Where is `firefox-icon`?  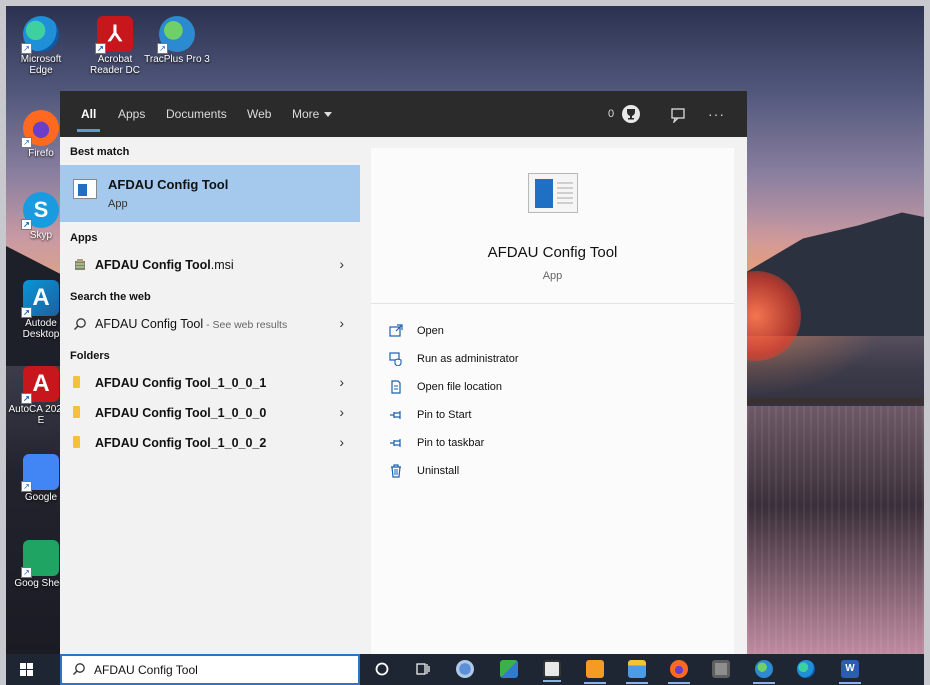
firefox-icon is located at coordinates (679, 672).